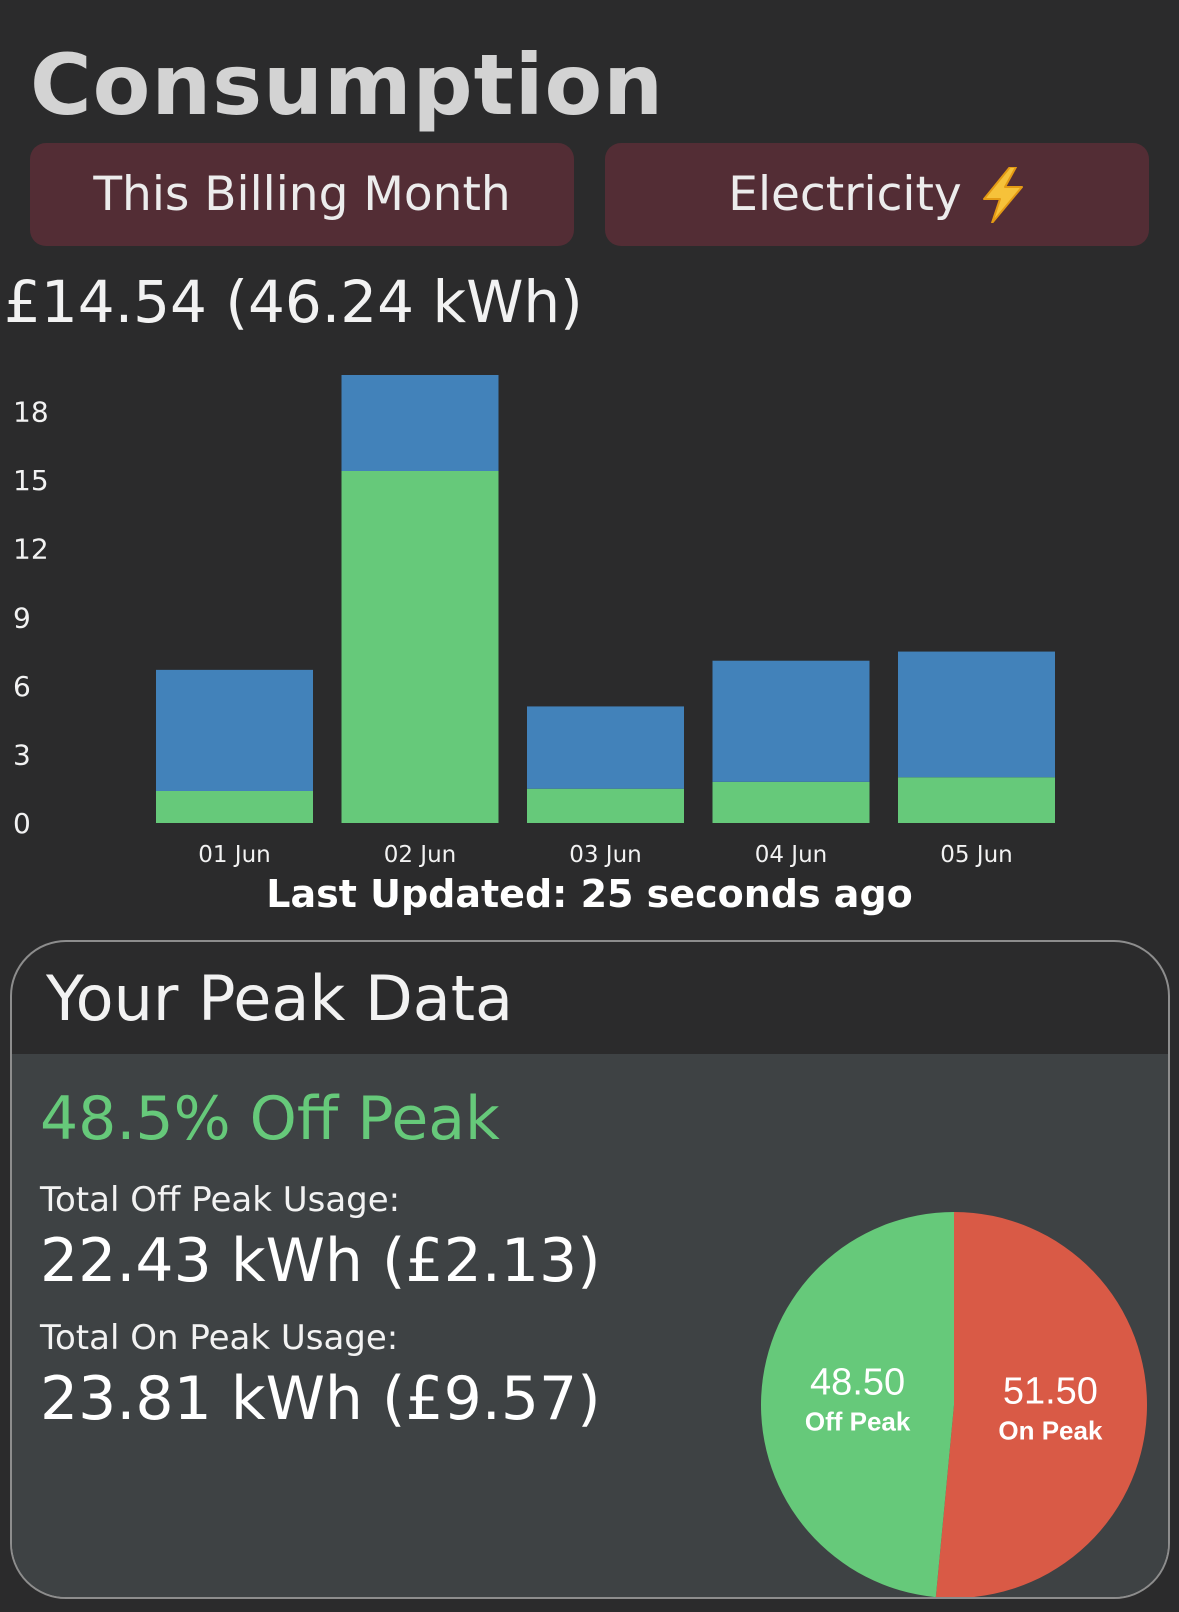  What do you see at coordinates (791, 855) in the screenshot?
I see `x-category-label: 04 Jun` at bounding box center [791, 855].